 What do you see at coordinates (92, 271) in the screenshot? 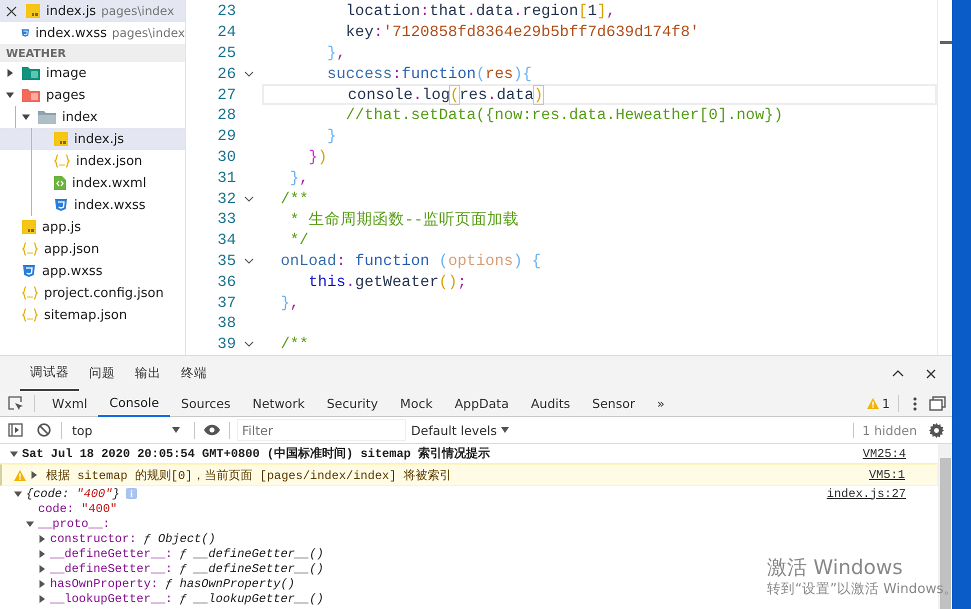
I see `tree-item: app.wxss` at bounding box center [92, 271].